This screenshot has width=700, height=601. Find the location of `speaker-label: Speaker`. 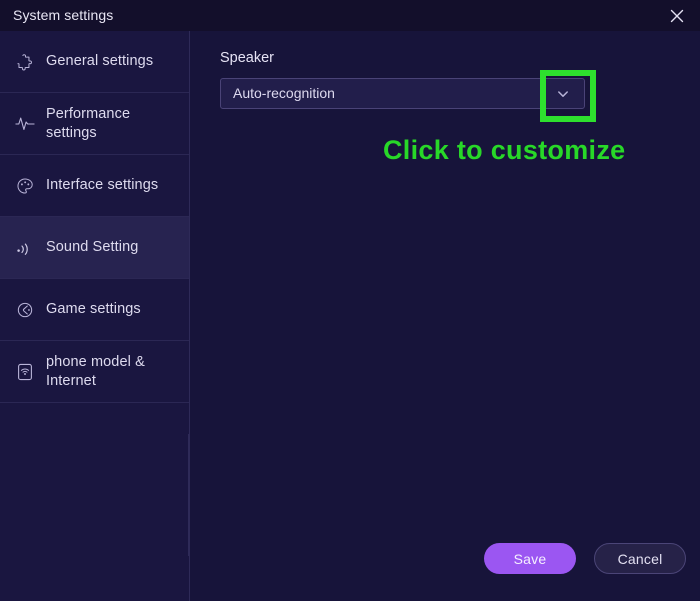

speaker-label: Speaker is located at coordinates (247, 58).